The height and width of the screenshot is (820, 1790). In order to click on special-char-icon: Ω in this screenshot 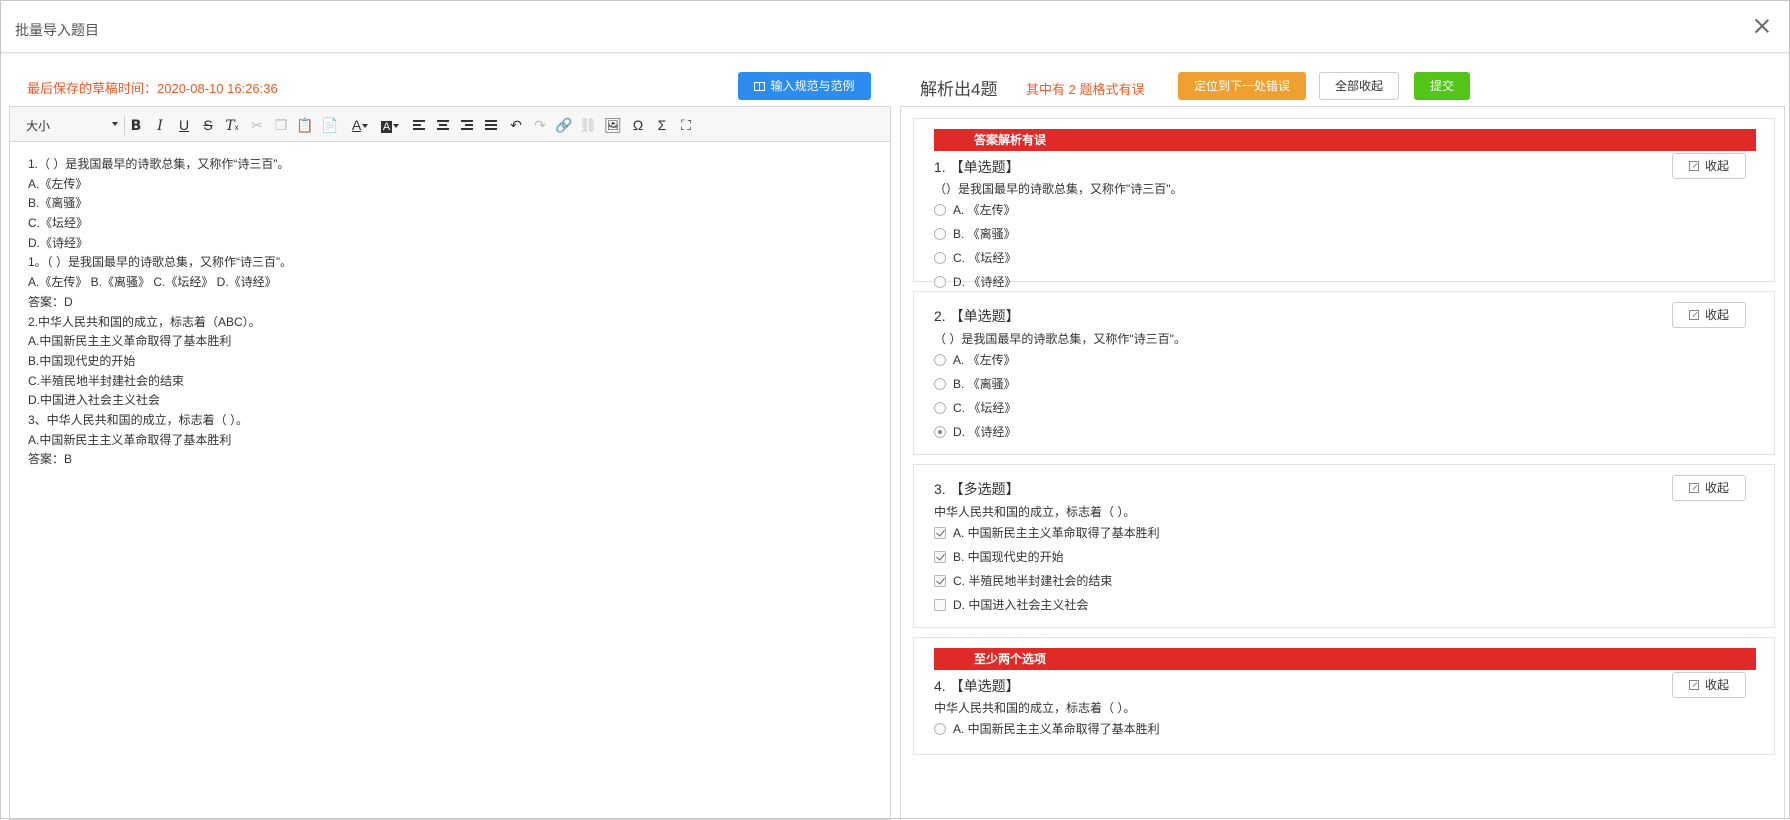, I will do `click(638, 125)`.